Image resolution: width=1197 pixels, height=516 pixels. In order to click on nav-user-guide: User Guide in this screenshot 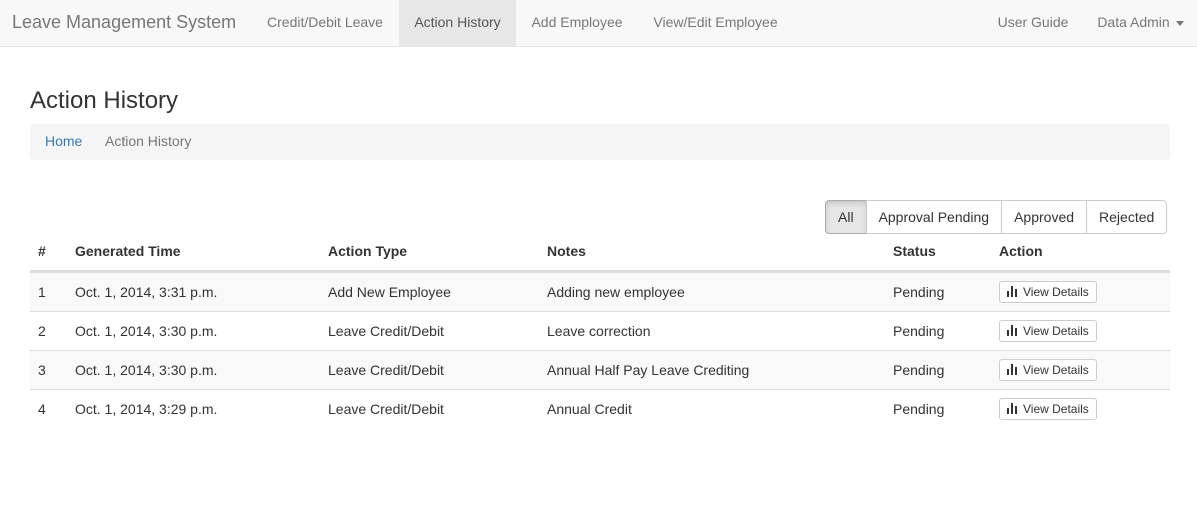, I will do `click(1033, 23)`.